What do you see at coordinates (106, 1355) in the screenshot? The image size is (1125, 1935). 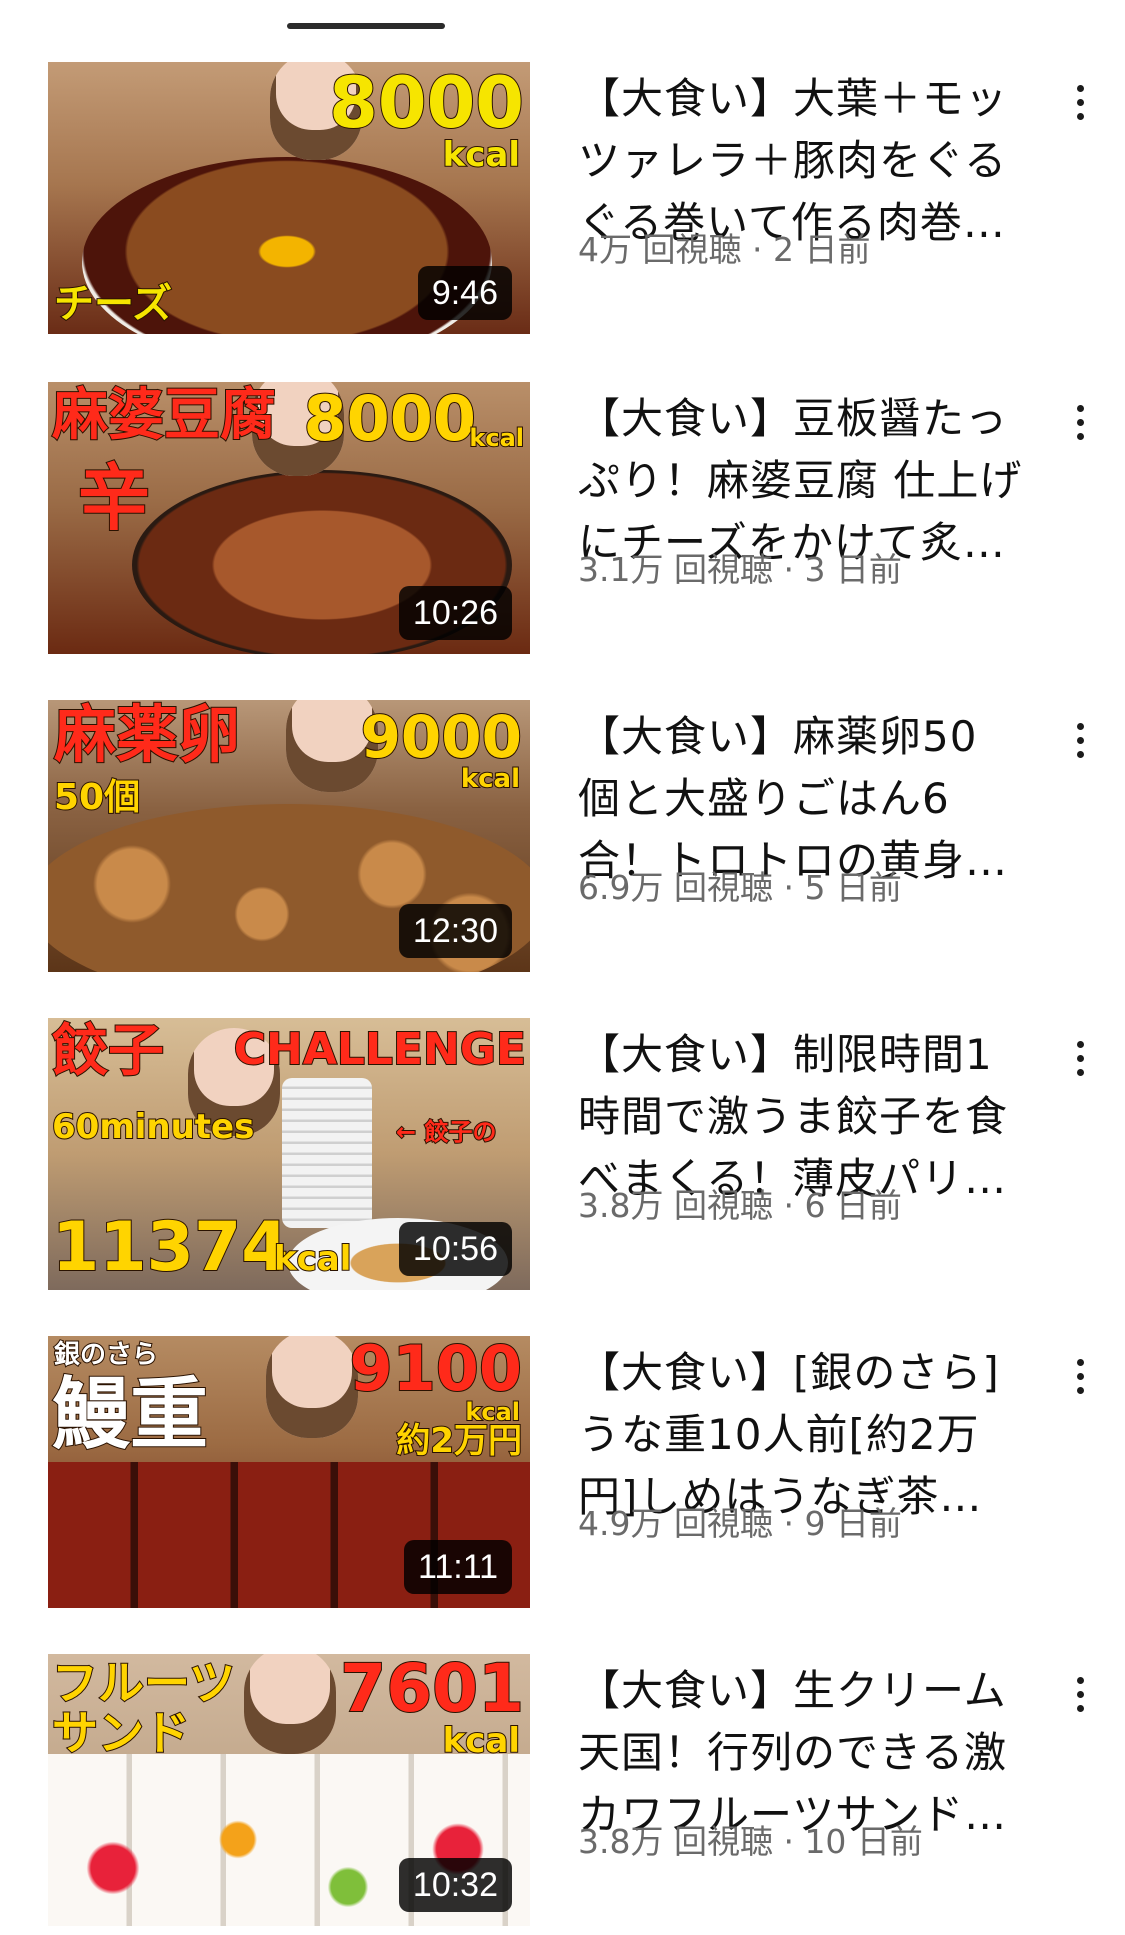 I see `thumbnail-brand: 銀のさら` at bounding box center [106, 1355].